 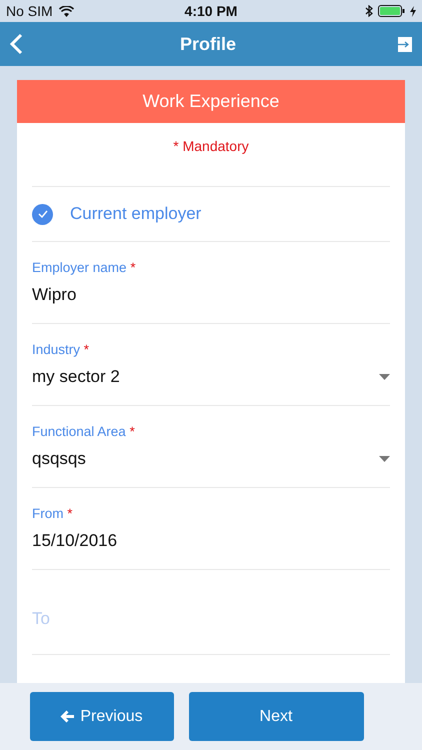 I want to click on charging-icon, so click(x=413, y=11).